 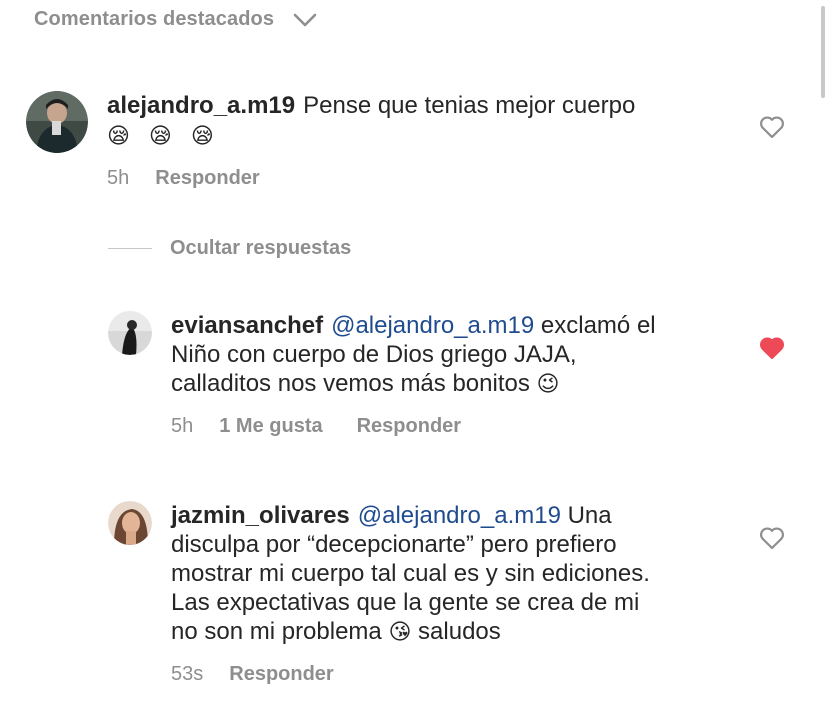 What do you see at coordinates (276, 631) in the screenshot?
I see `reply-text: no son mi problema` at bounding box center [276, 631].